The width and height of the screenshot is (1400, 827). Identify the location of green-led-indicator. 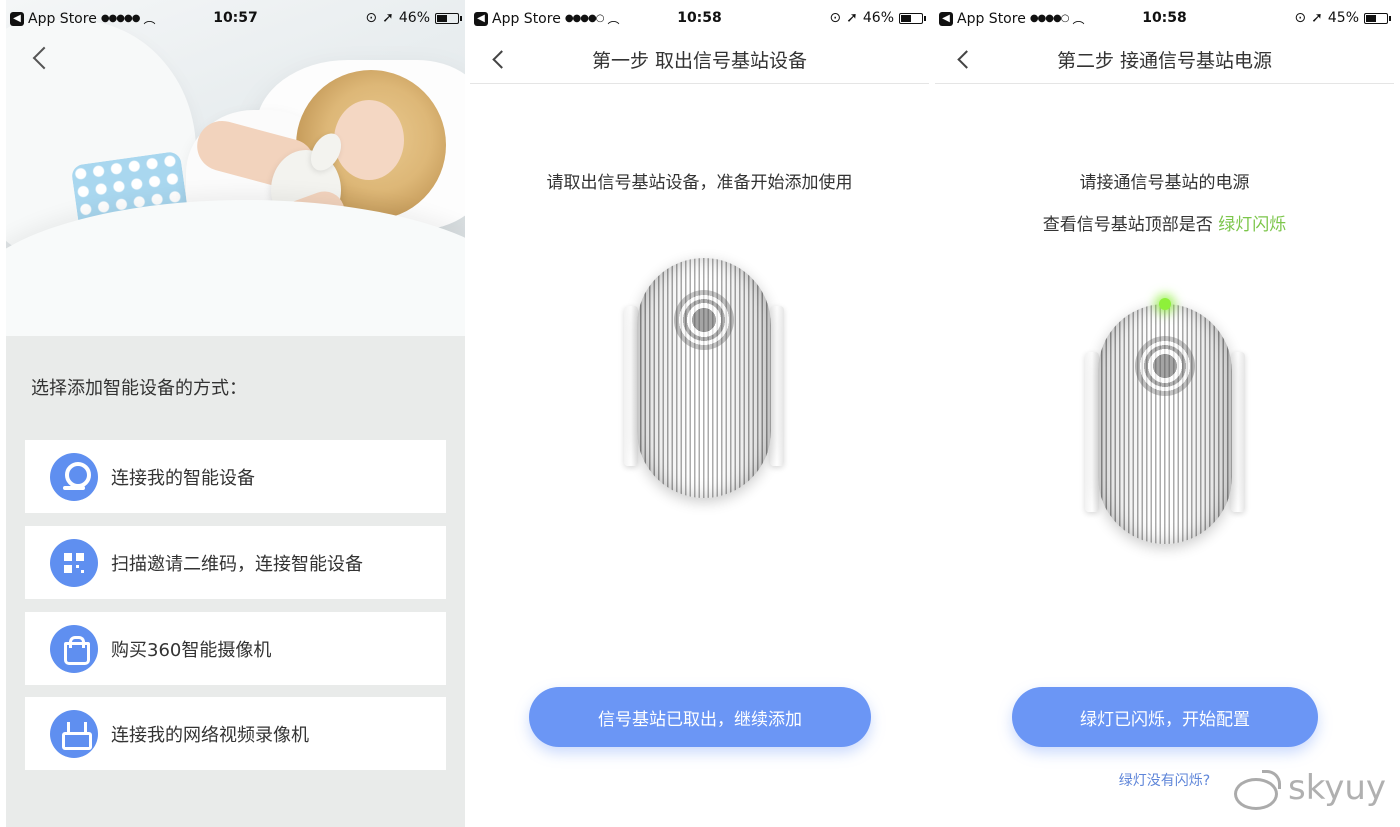
(1165, 304).